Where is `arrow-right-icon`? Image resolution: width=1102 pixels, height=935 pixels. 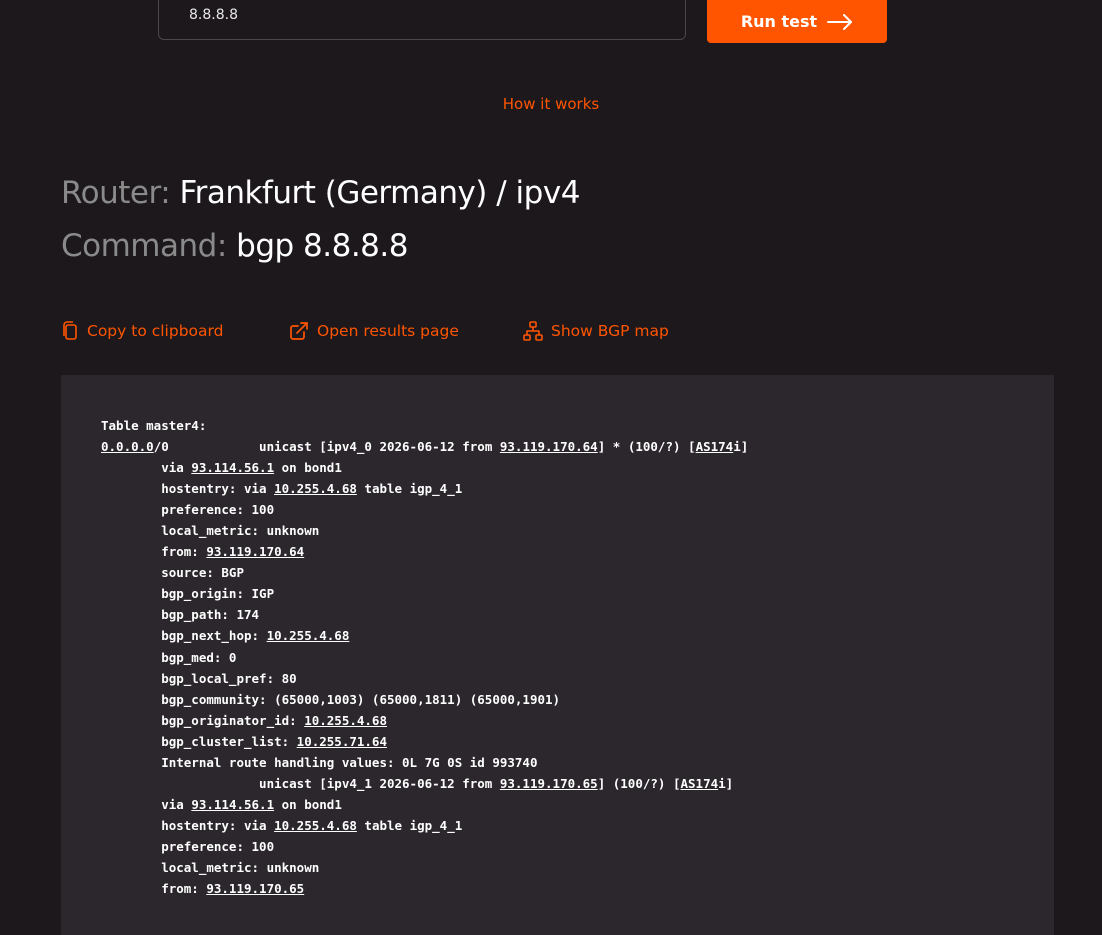 arrow-right-icon is located at coordinates (840, 21).